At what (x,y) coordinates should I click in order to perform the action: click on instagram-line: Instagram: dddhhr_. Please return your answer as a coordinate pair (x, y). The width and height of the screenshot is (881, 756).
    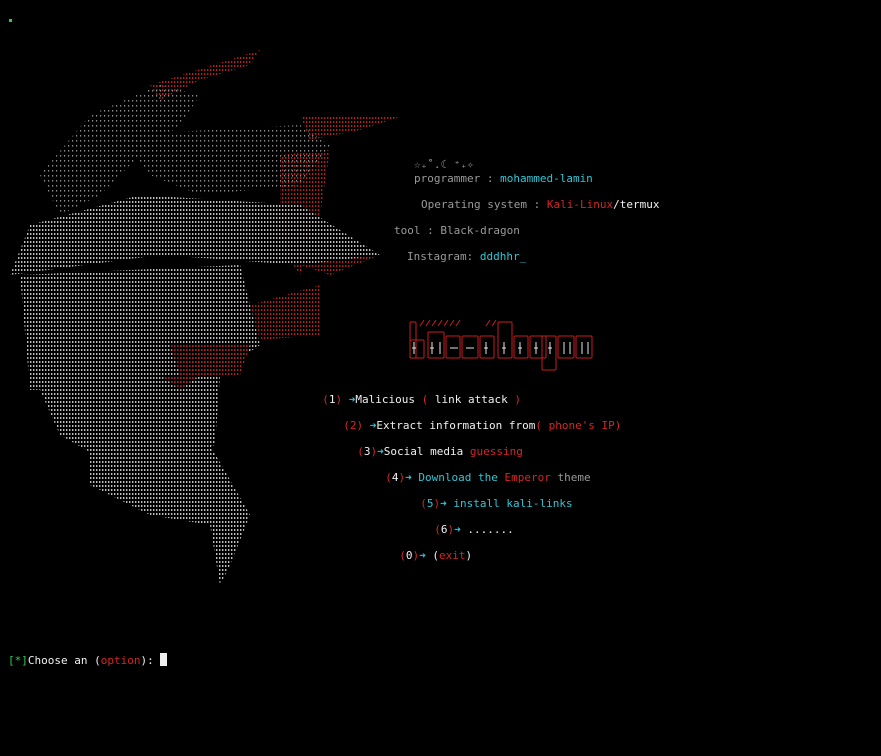
    Looking at the image, I should click on (466, 256).